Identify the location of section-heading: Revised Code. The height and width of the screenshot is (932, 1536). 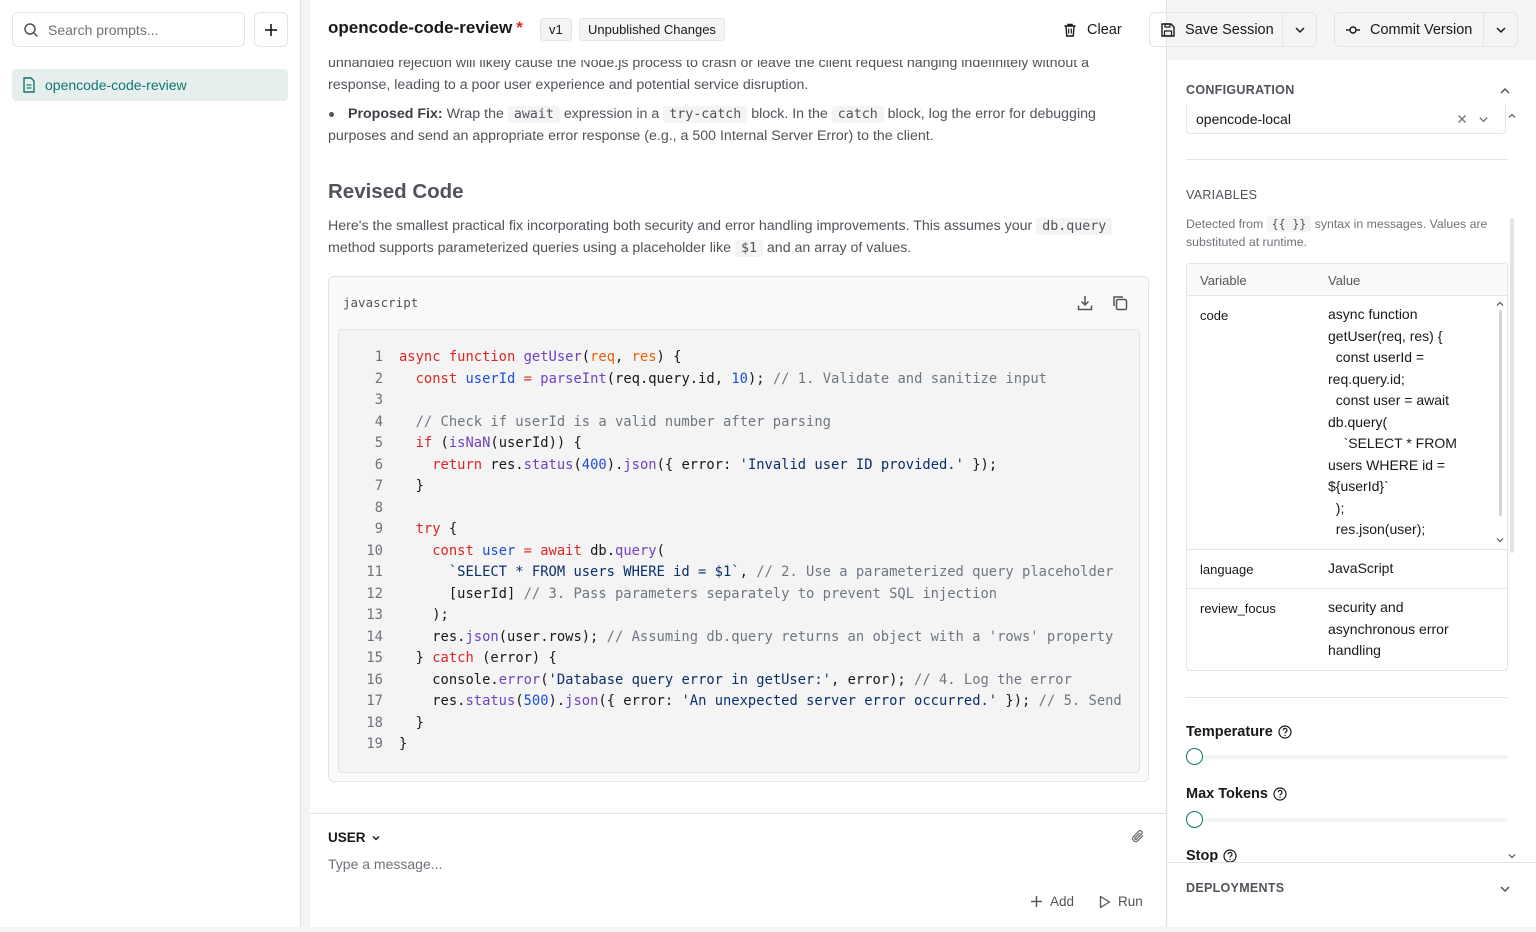
(396, 191).